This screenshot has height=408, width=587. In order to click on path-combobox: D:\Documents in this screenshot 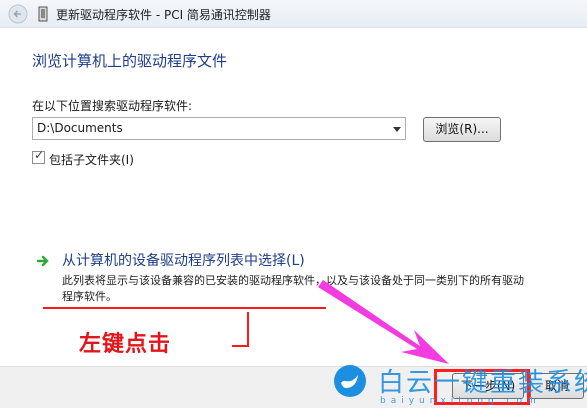, I will do `click(219, 128)`.